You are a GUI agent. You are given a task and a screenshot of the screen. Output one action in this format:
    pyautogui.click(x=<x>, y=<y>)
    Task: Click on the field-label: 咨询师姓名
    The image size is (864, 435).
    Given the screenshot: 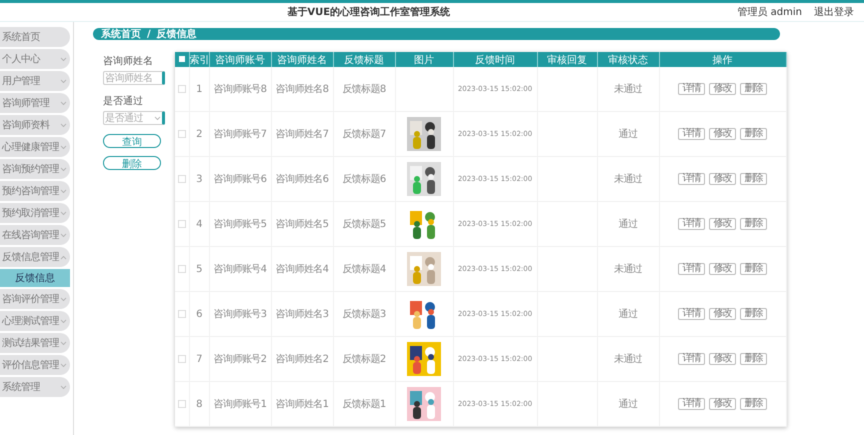 What is the action you would take?
    pyautogui.click(x=128, y=61)
    